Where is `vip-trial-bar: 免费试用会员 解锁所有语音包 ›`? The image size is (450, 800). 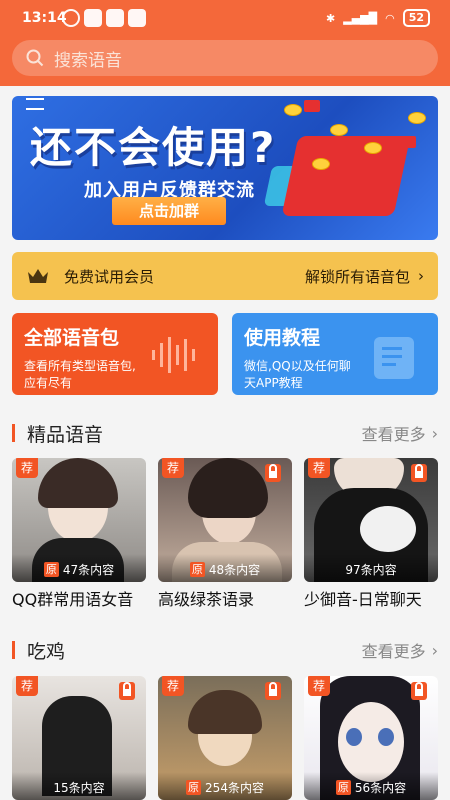
vip-trial-bar: 免费试用会员 解锁所有语音包 › is located at coordinates (225, 276).